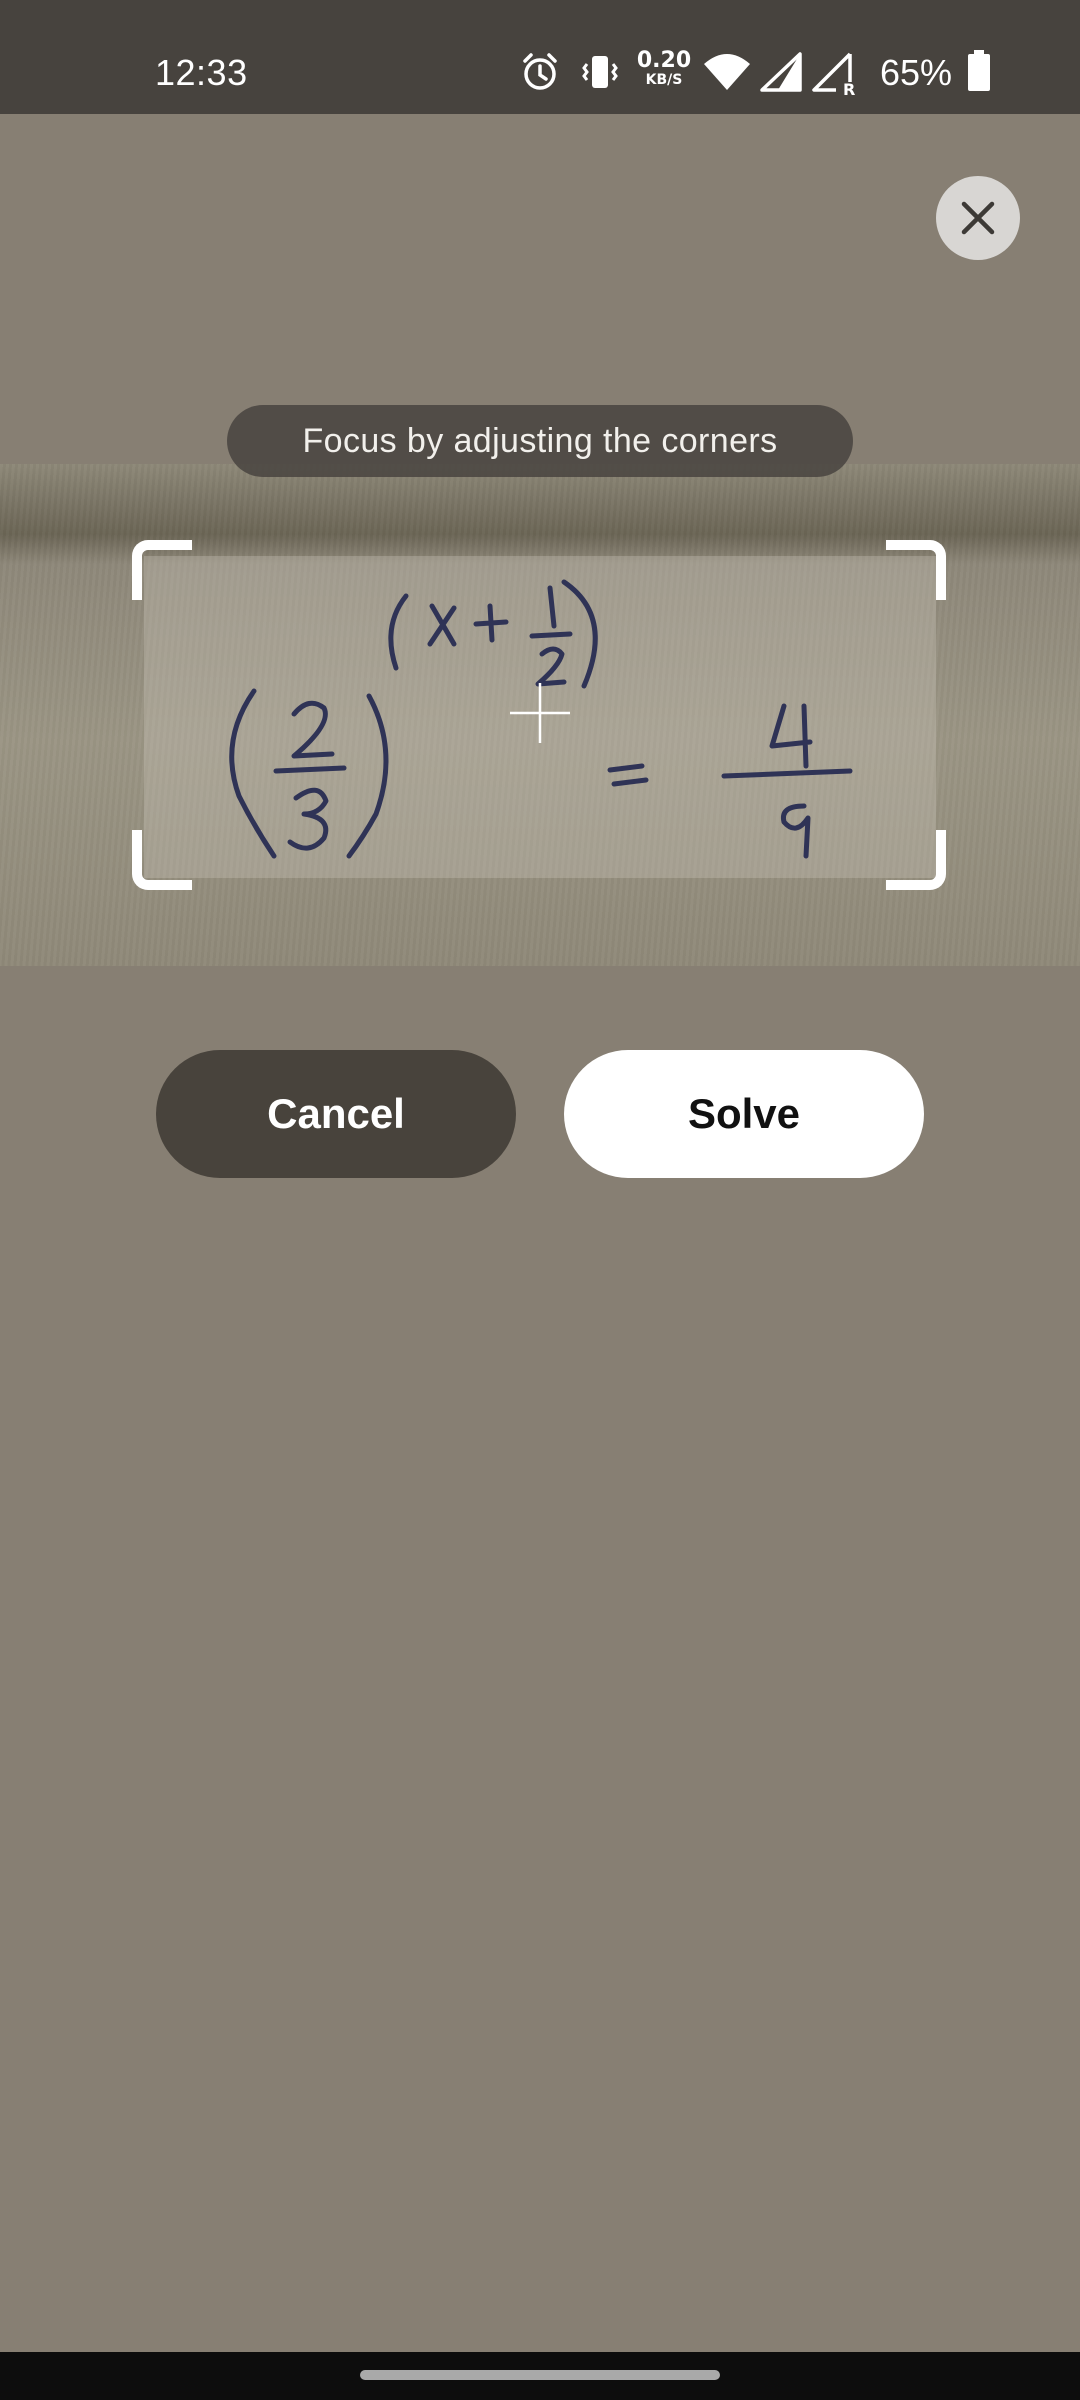 This screenshot has height=2400, width=1080. I want to click on crosshair-icon, so click(540, 713).